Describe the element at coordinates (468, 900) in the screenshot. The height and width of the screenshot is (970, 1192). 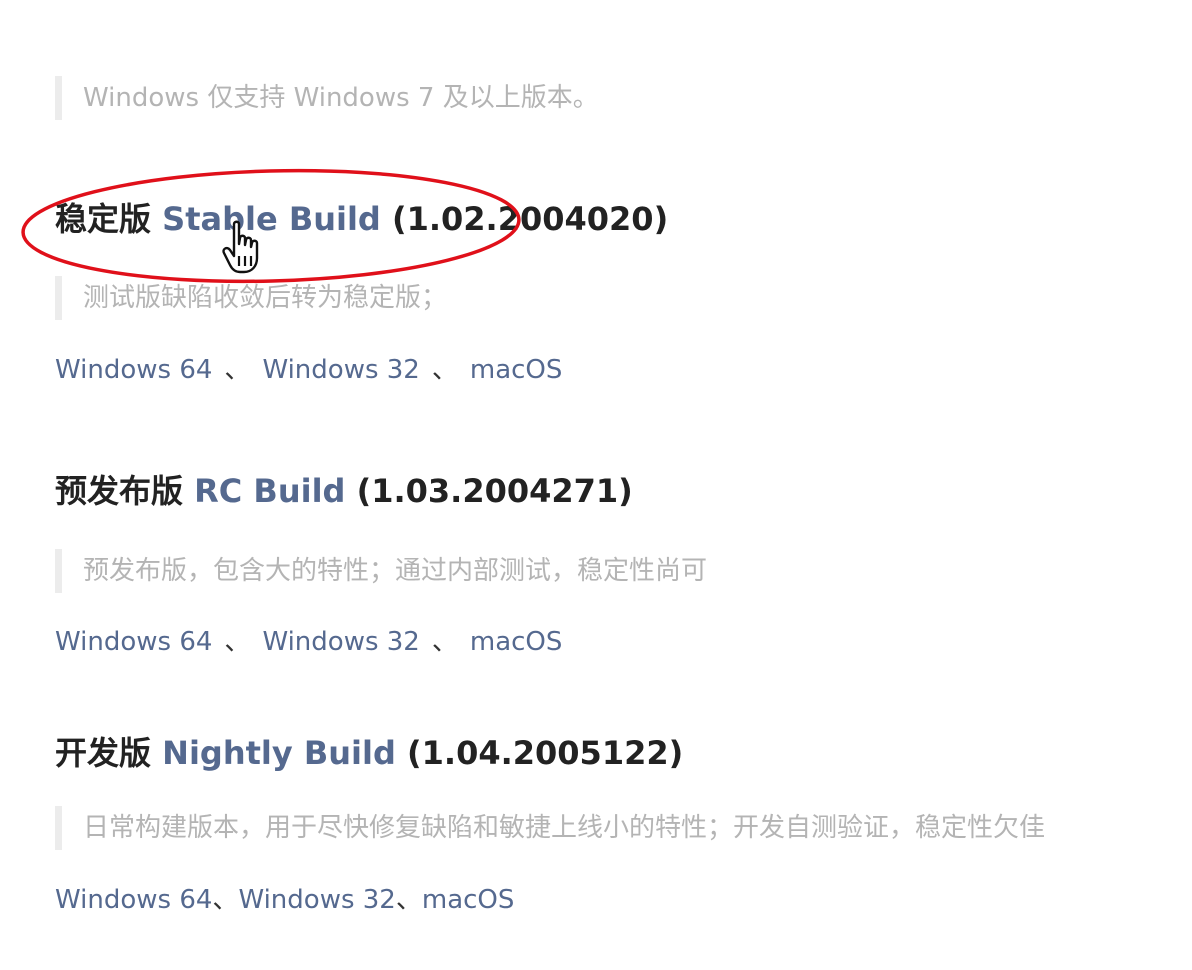
I see `nightly-macos-link: macOS` at that location.